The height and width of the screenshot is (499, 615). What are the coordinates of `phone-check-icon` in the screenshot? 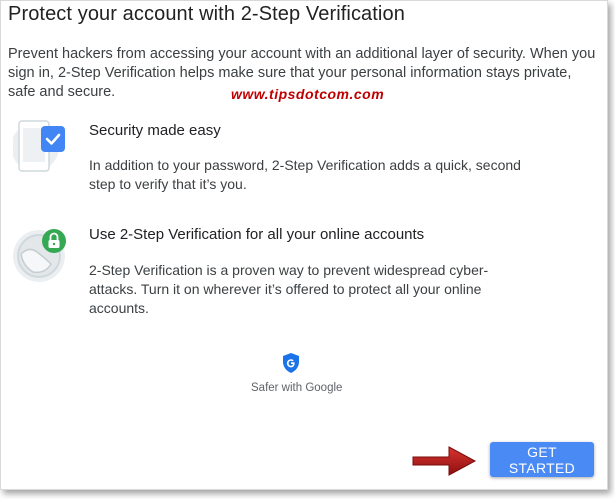 It's located at (40, 149).